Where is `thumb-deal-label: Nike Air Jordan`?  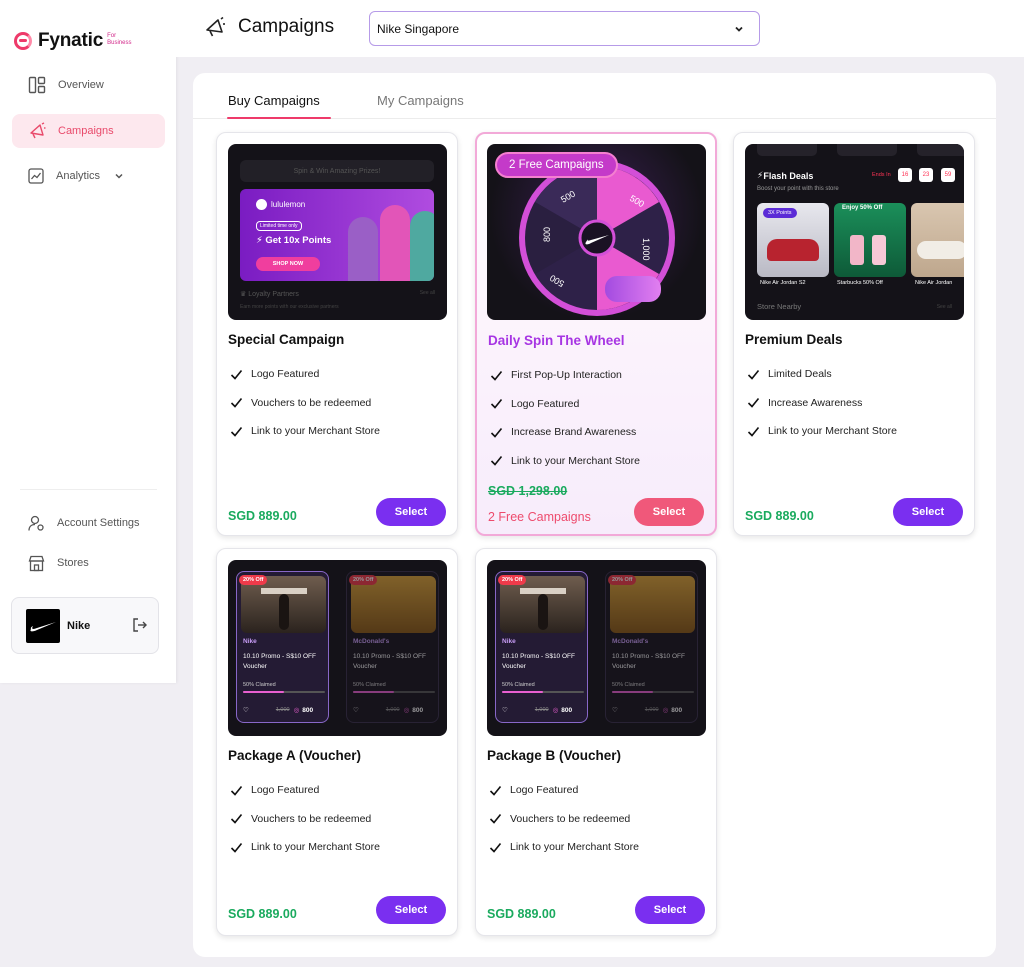
thumb-deal-label: Nike Air Jordan is located at coordinates (934, 283).